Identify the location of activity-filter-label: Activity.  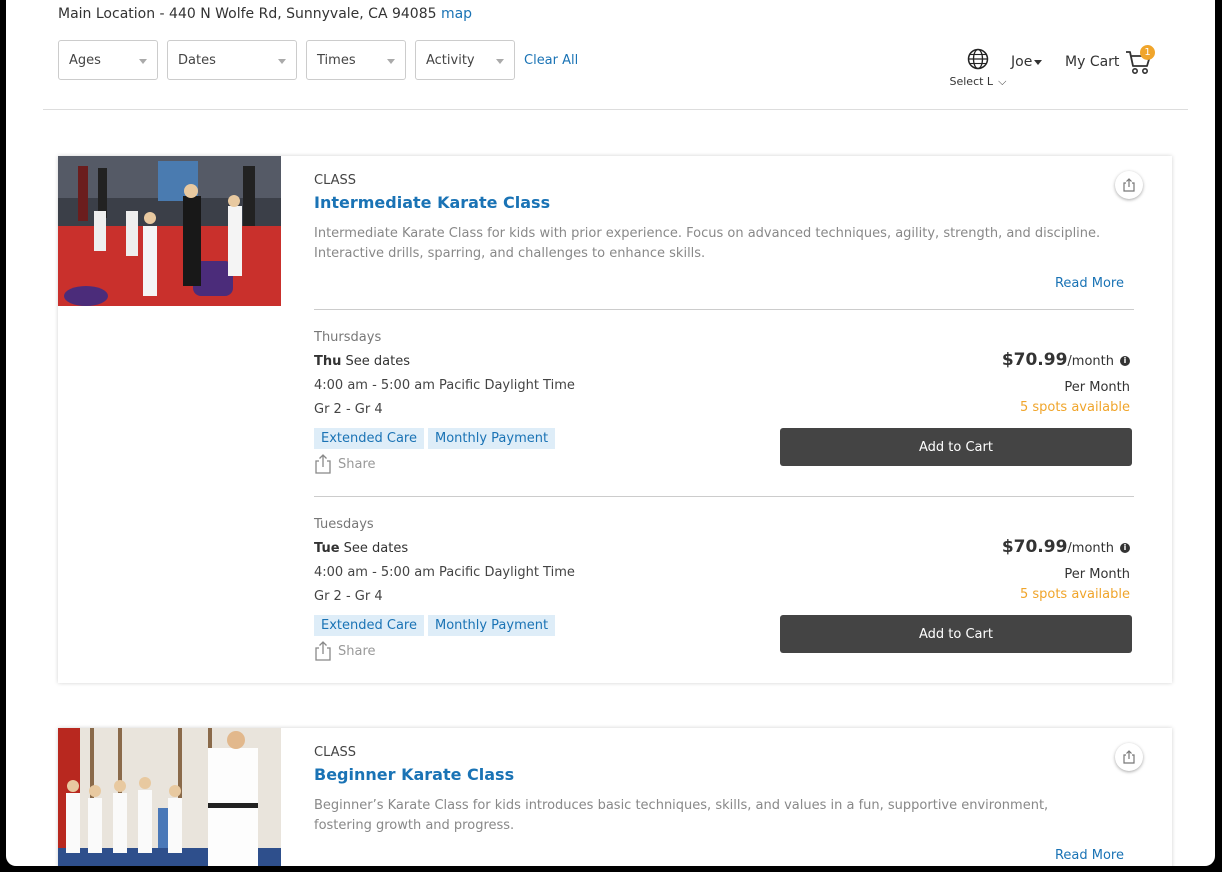
(450, 60).